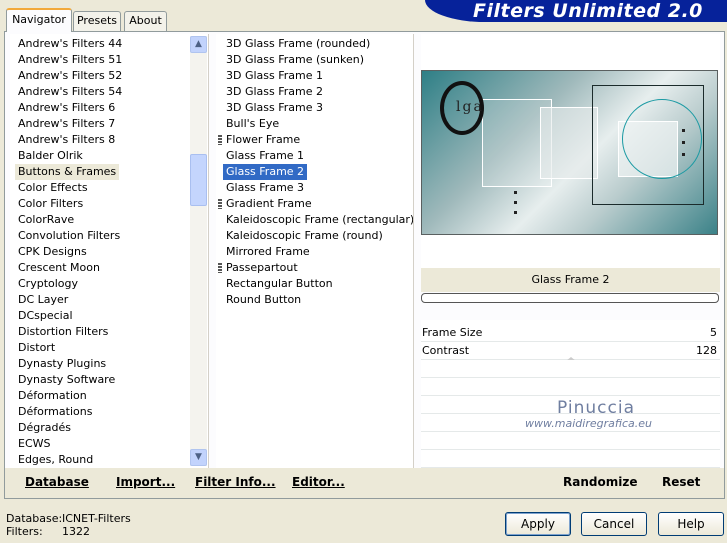 Image resolution: width=727 pixels, height=543 pixels. I want to click on randomize-button: Randomize, so click(600, 482).